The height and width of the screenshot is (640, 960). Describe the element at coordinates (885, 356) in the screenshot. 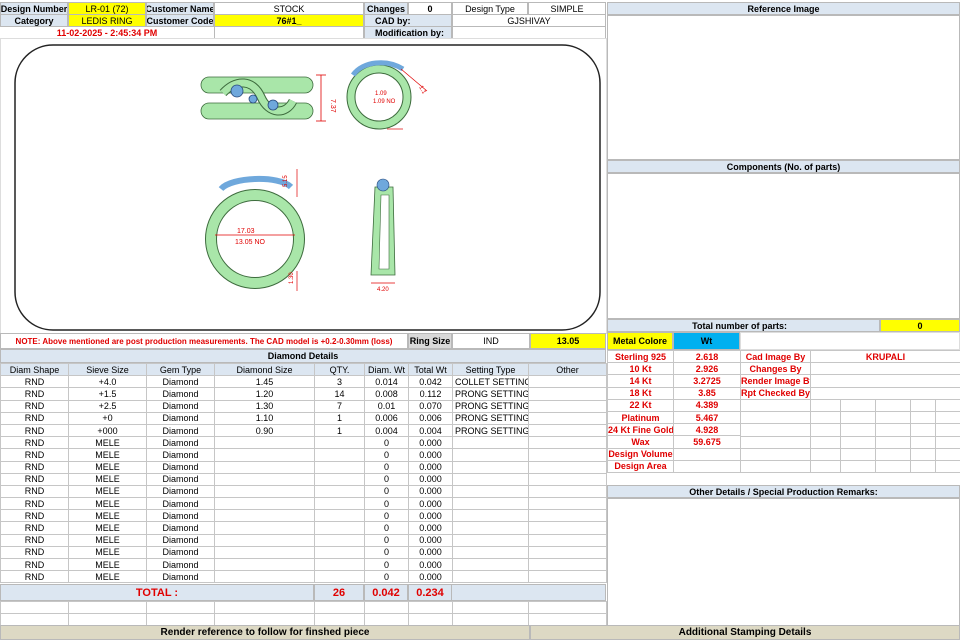

I see `people-value: KRUPALI` at that location.